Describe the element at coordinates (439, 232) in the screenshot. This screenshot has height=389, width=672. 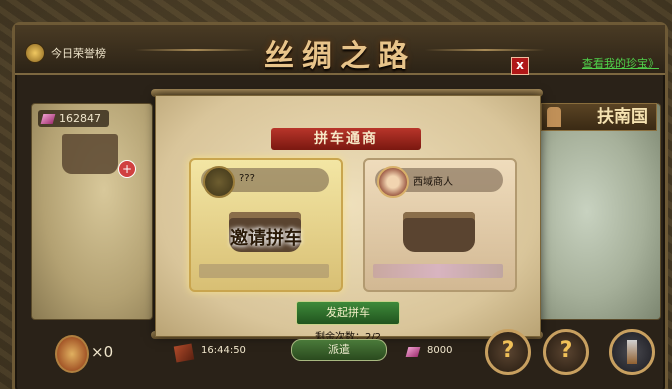
I see `cart-icon` at that location.